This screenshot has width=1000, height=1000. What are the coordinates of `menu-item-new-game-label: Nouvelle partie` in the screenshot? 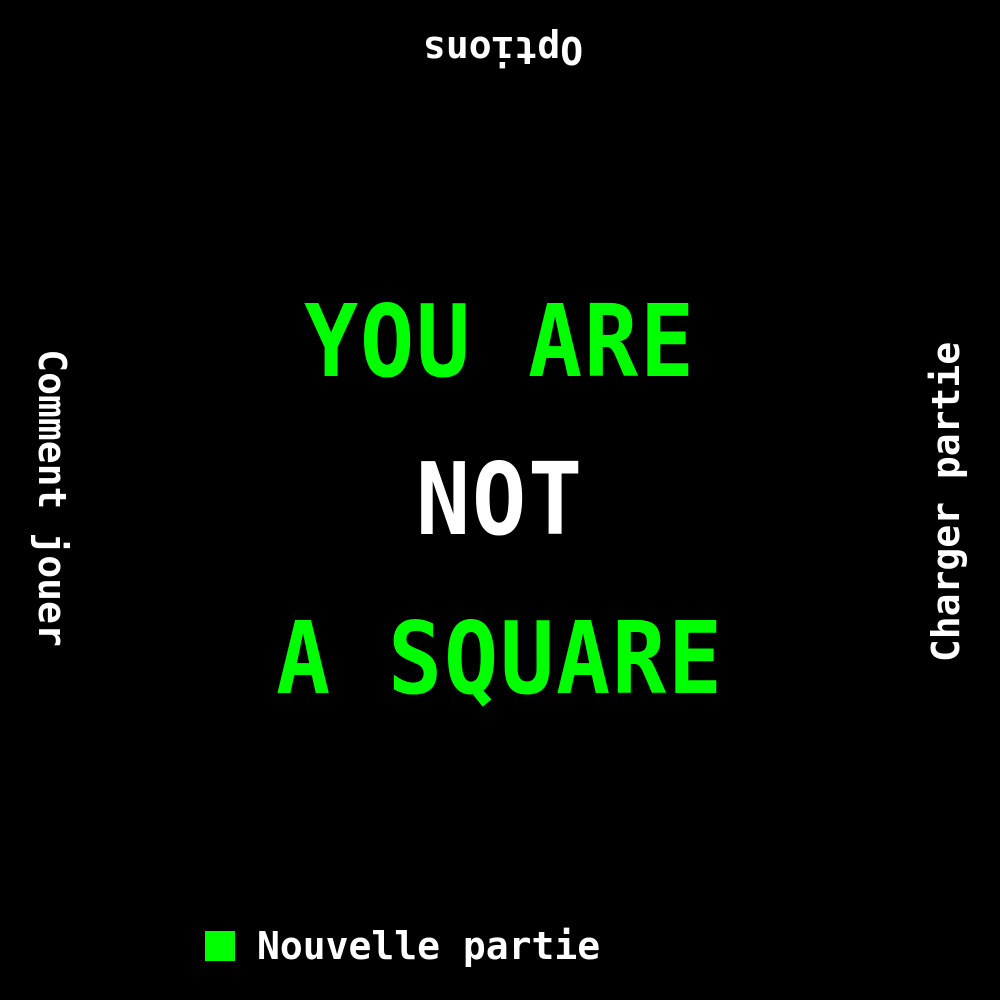 It's located at (429, 946).